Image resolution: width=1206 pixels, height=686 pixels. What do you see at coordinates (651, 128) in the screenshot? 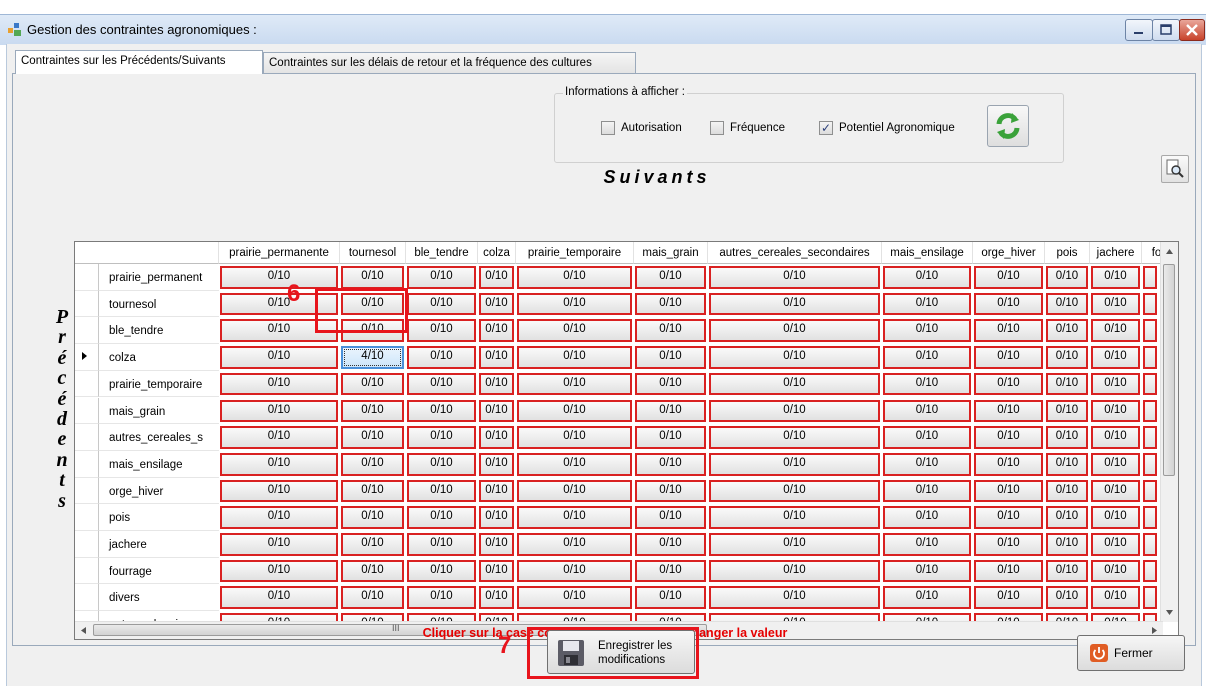
I see `checkbox-autorisation: Autorisation` at bounding box center [651, 128].